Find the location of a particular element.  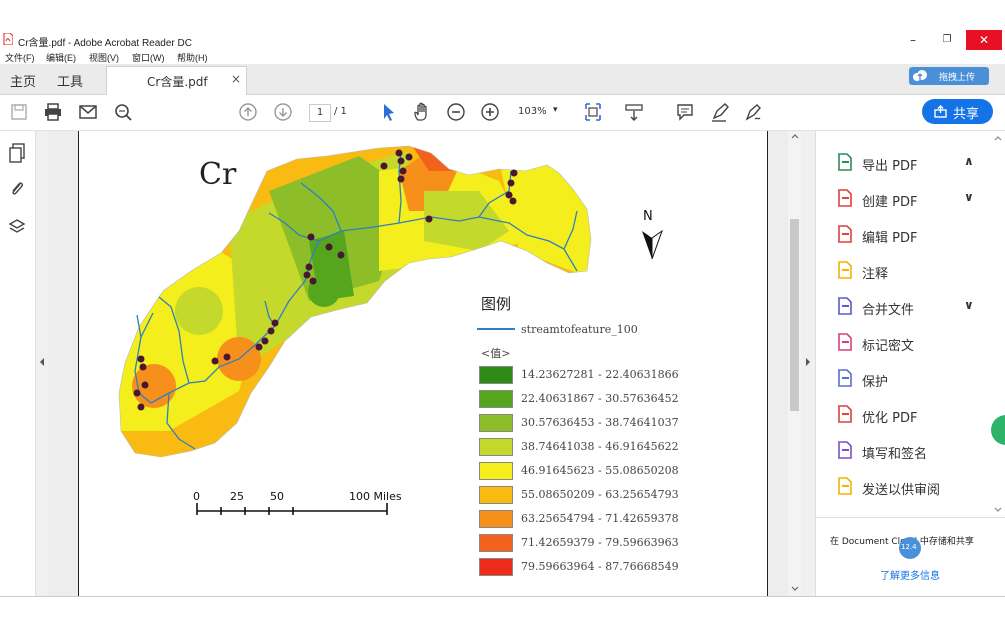

pages-icon is located at coordinates (17, 153).